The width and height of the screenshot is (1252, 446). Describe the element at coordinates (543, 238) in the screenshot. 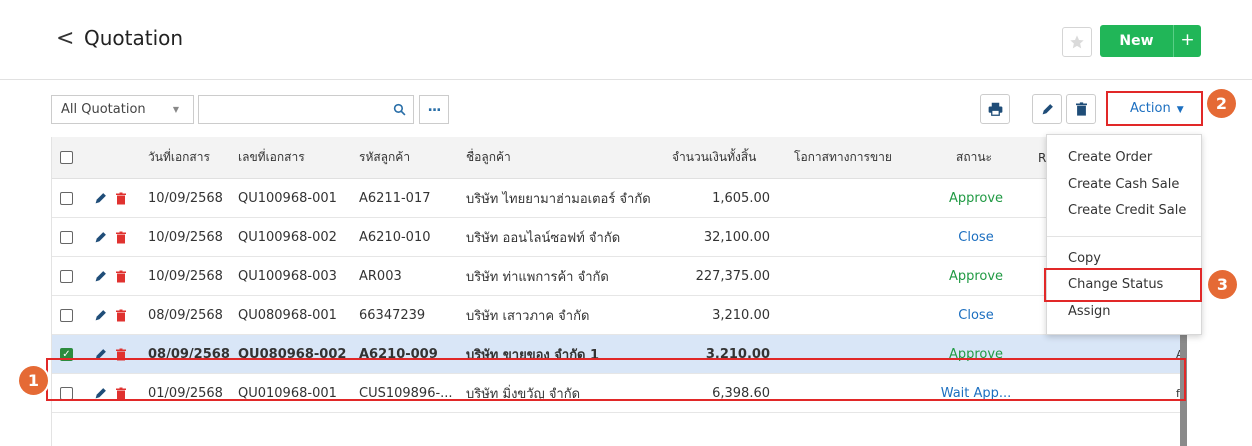

I see `cell-customer-name: บริษัท ออนไลน์ซอฟท์ จำกัด` at that location.